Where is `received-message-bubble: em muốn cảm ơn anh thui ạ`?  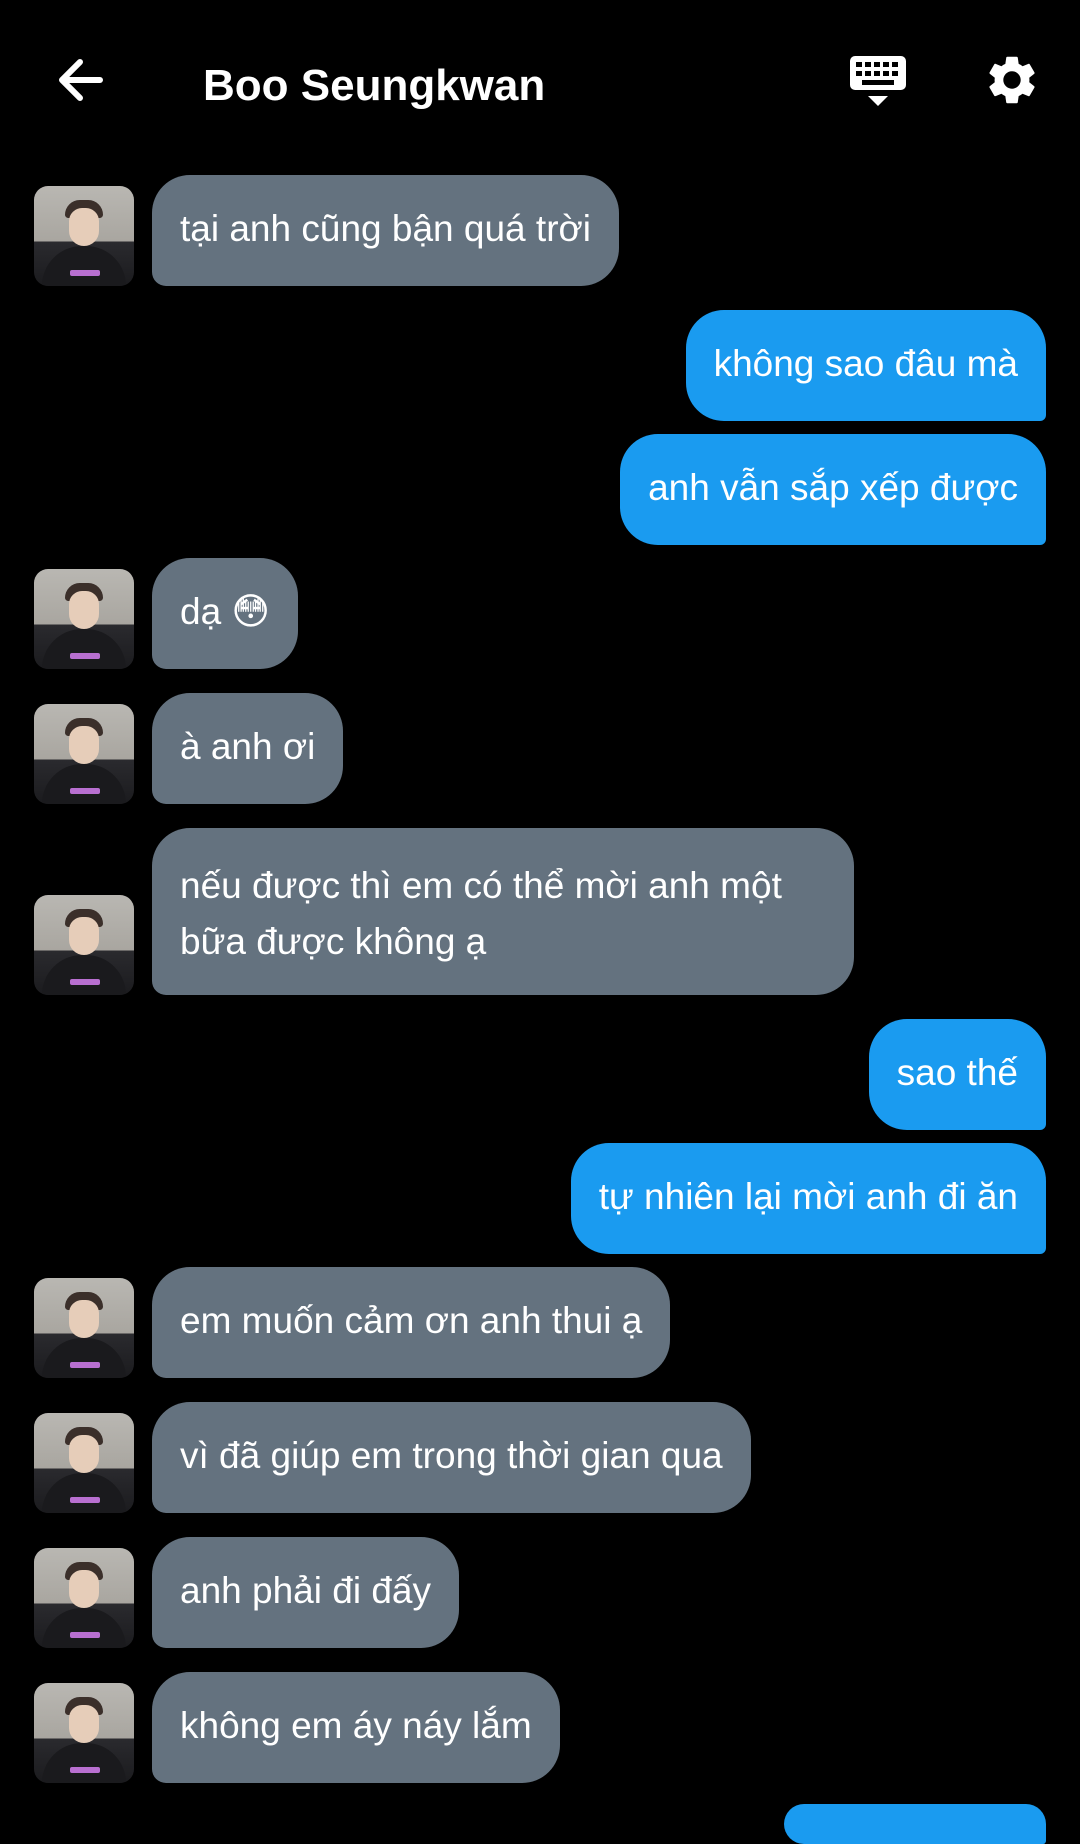 received-message-bubble: em muốn cảm ơn anh thui ạ is located at coordinates (411, 1322).